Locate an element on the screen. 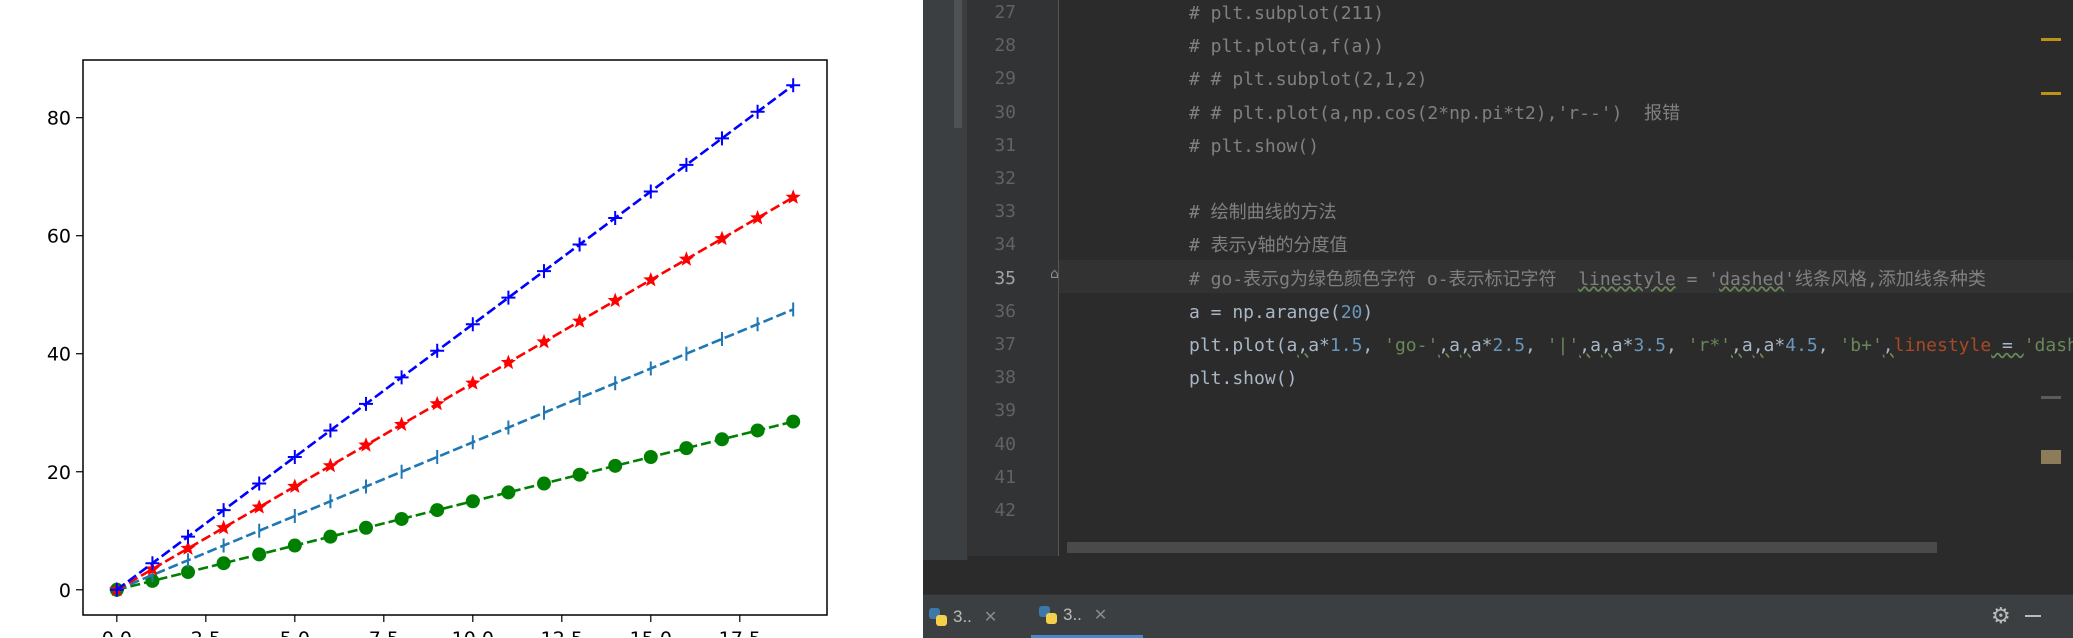  code-token: # 绘制曲线的方法 is located at coordinates (1263, 213).